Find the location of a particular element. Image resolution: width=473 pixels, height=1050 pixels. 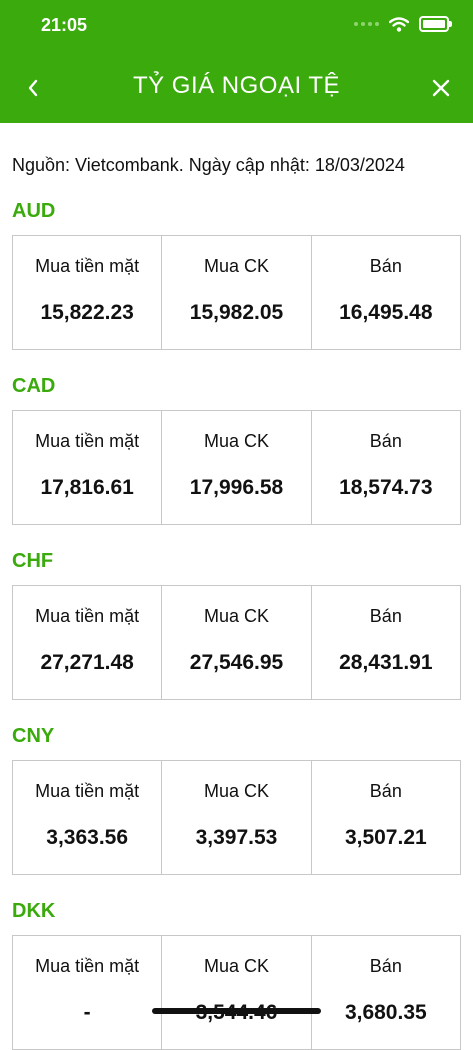

cash-buy-value: 3,363.56 is located at coordinates (87, 837).